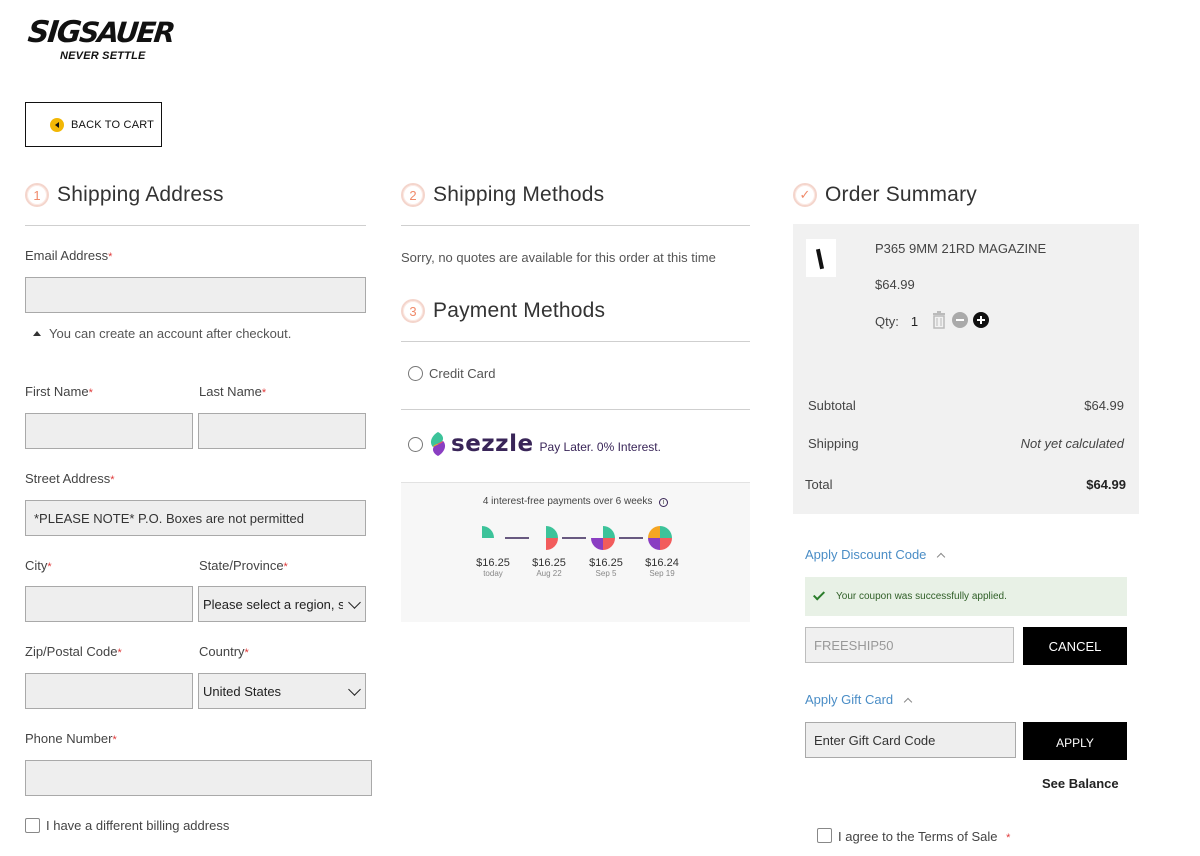  What do you see at coordinates (493, 567) in the screenshot?
I see `installment-1: $16.25 today` at bounding box center [493, 567].